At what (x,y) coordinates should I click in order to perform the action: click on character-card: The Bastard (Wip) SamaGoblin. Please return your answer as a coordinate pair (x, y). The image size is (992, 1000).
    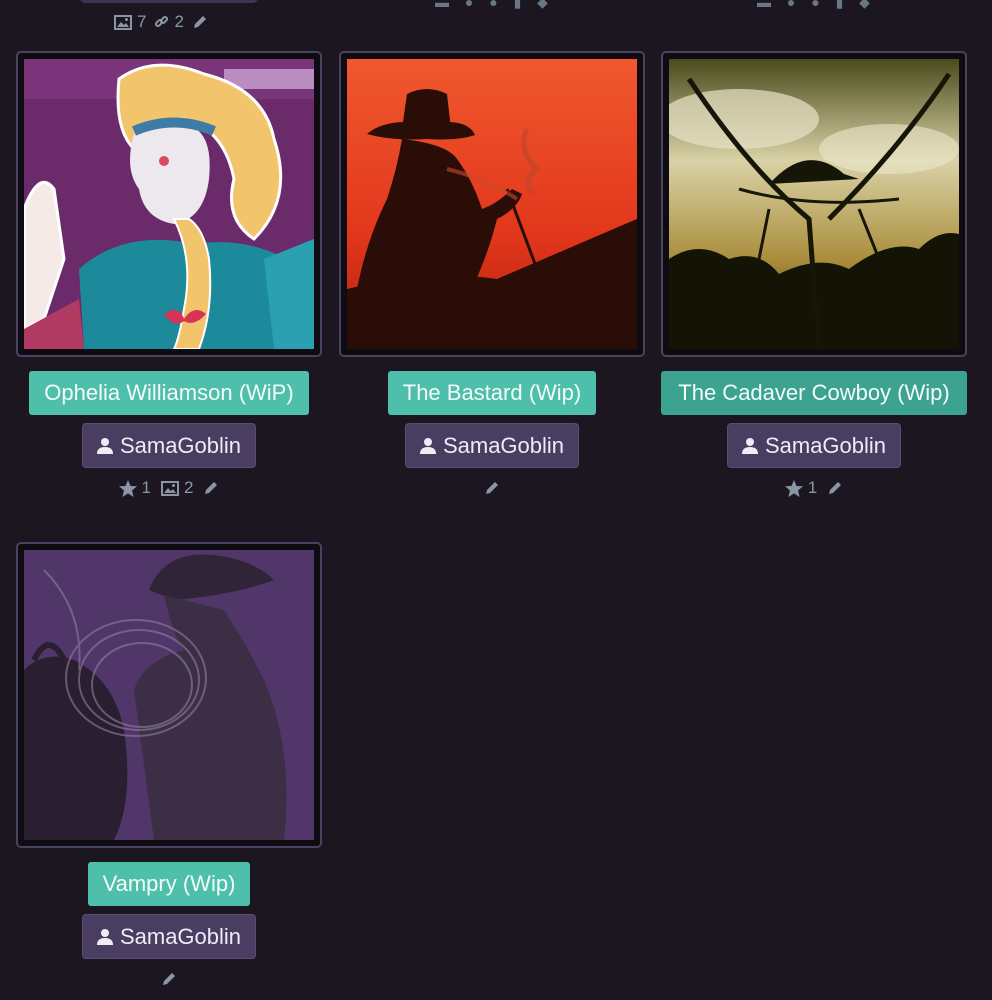
    Looking at the image, I should click on (492, 274).